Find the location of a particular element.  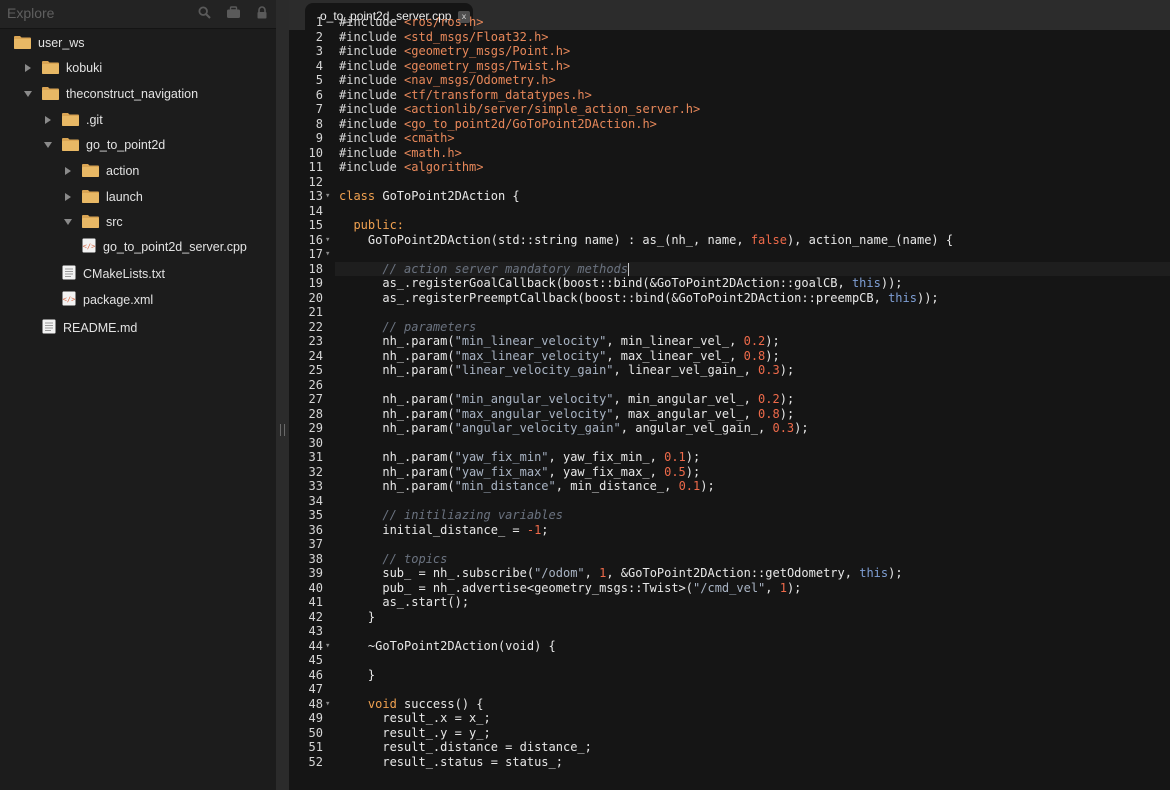

code-token: "angular_velocity_gain" is located at coordinates (537, 428).